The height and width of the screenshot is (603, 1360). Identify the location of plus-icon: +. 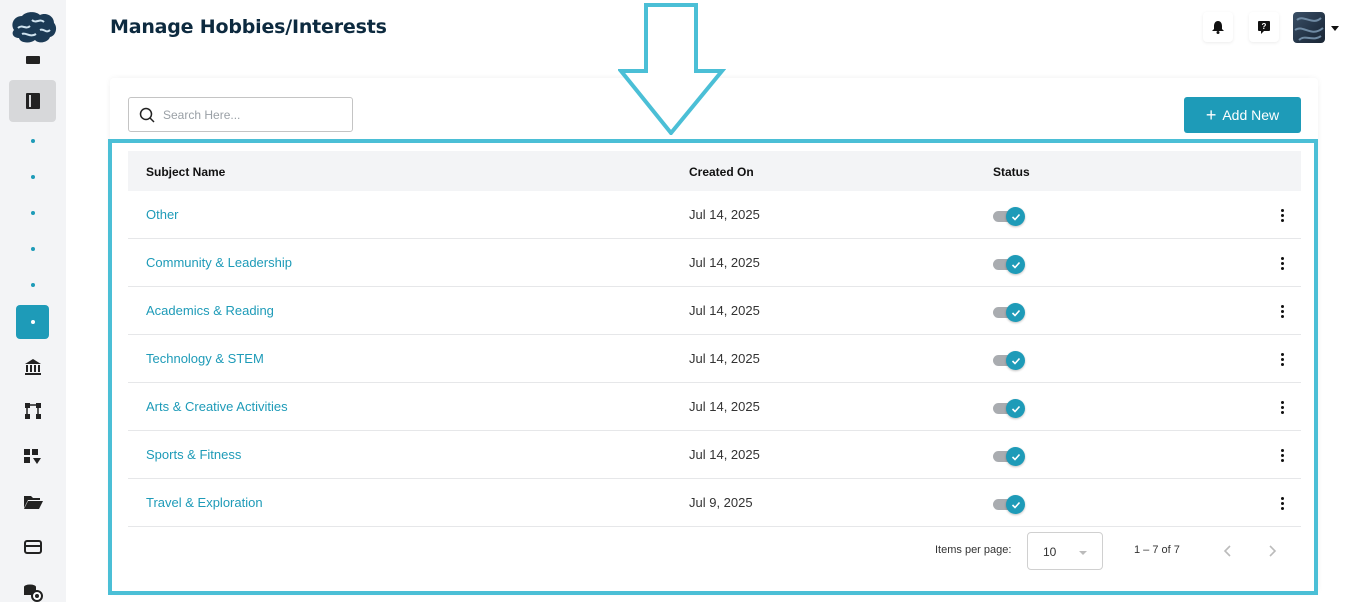
(1211, 115).